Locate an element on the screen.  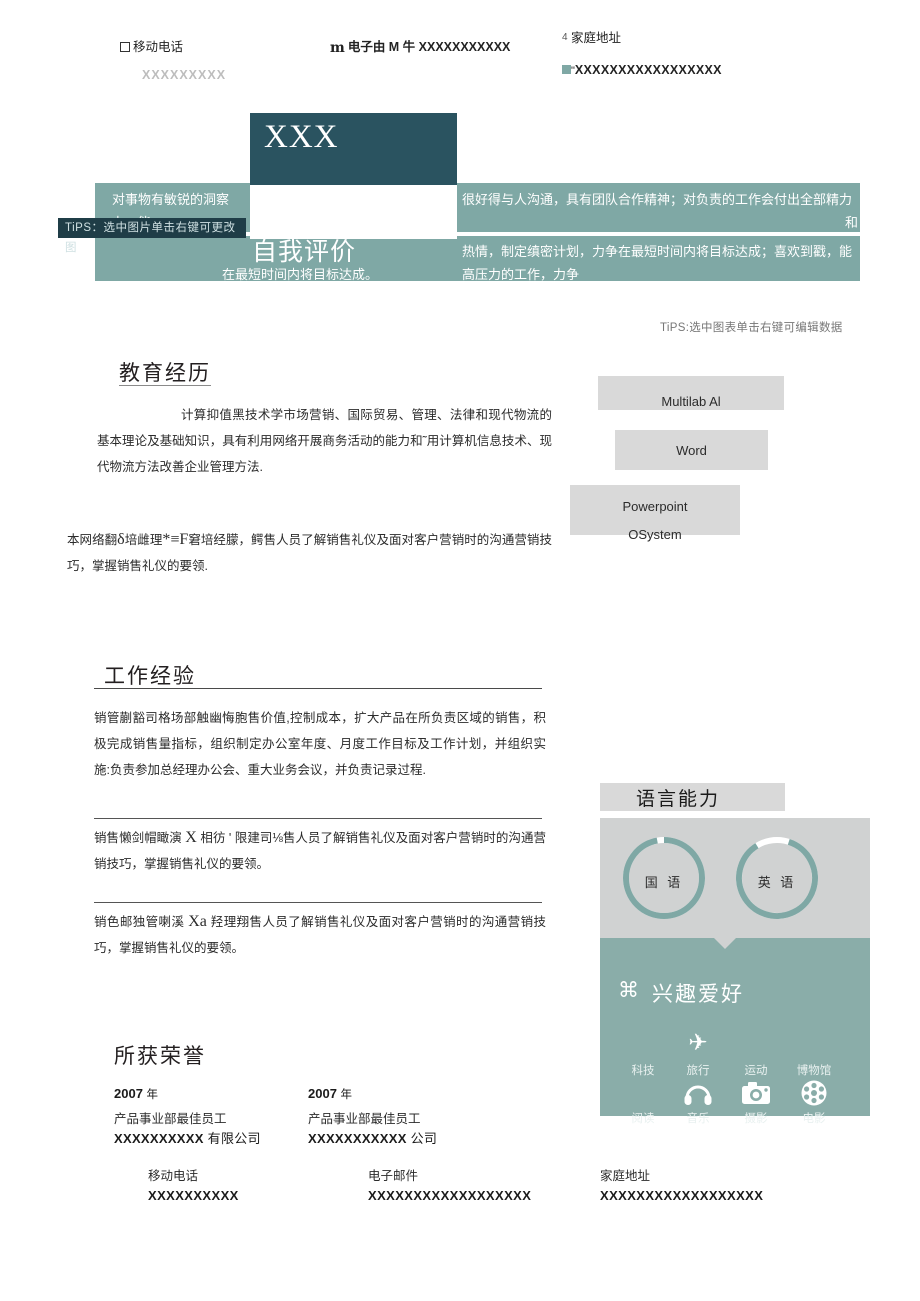
education-entry-symbol-1: δ is located at coordinates (121, 539).